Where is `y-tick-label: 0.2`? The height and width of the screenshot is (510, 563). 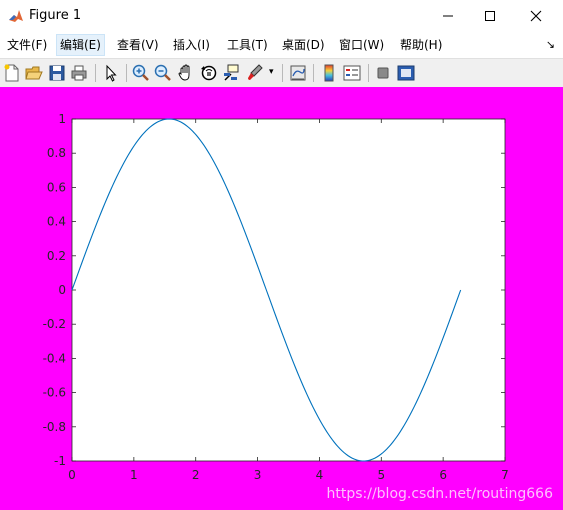 y-tick-label: 0.2 is located at coordinates (56, 256).